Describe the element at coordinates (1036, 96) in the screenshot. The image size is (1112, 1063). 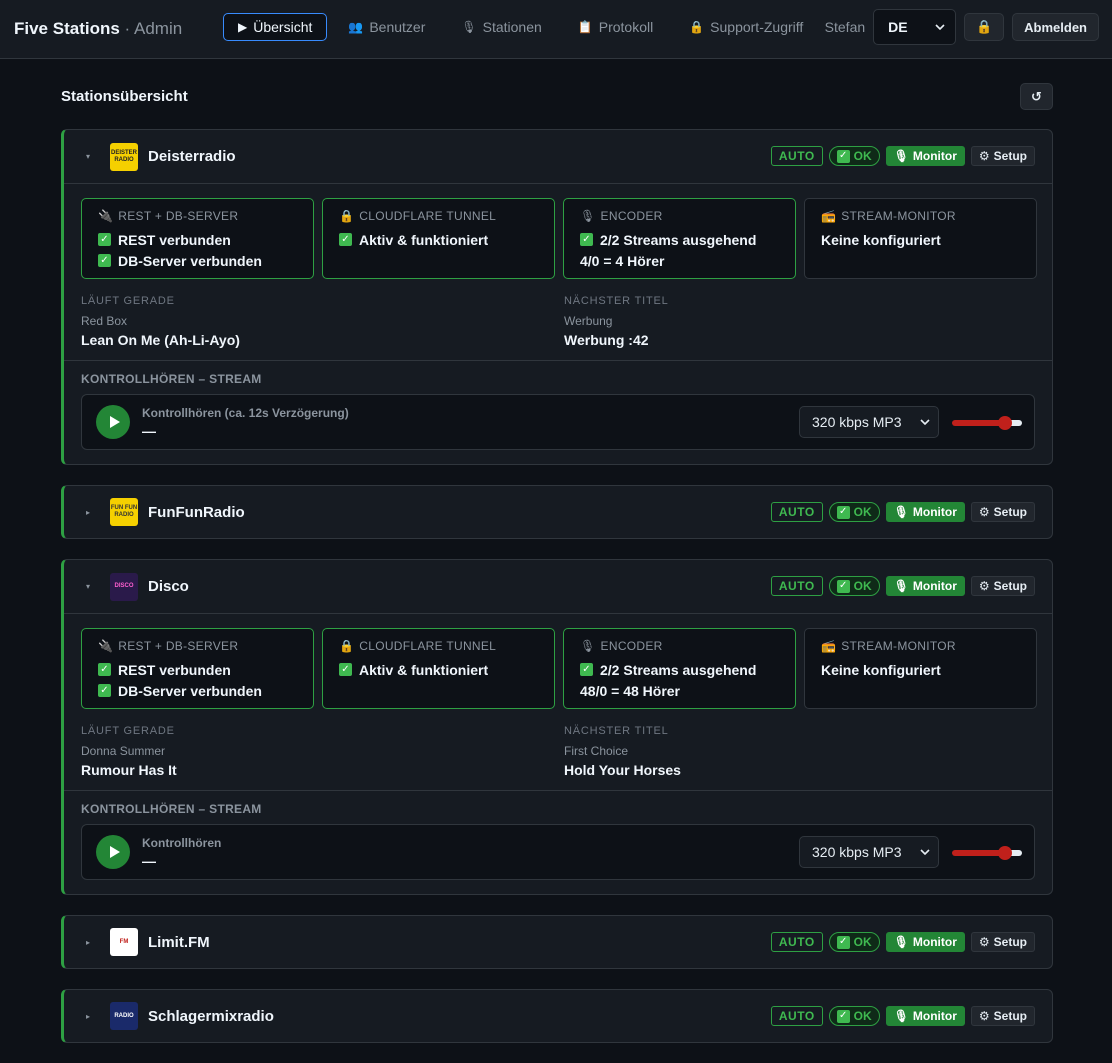
I see `refresh-button: ↺` at that location.